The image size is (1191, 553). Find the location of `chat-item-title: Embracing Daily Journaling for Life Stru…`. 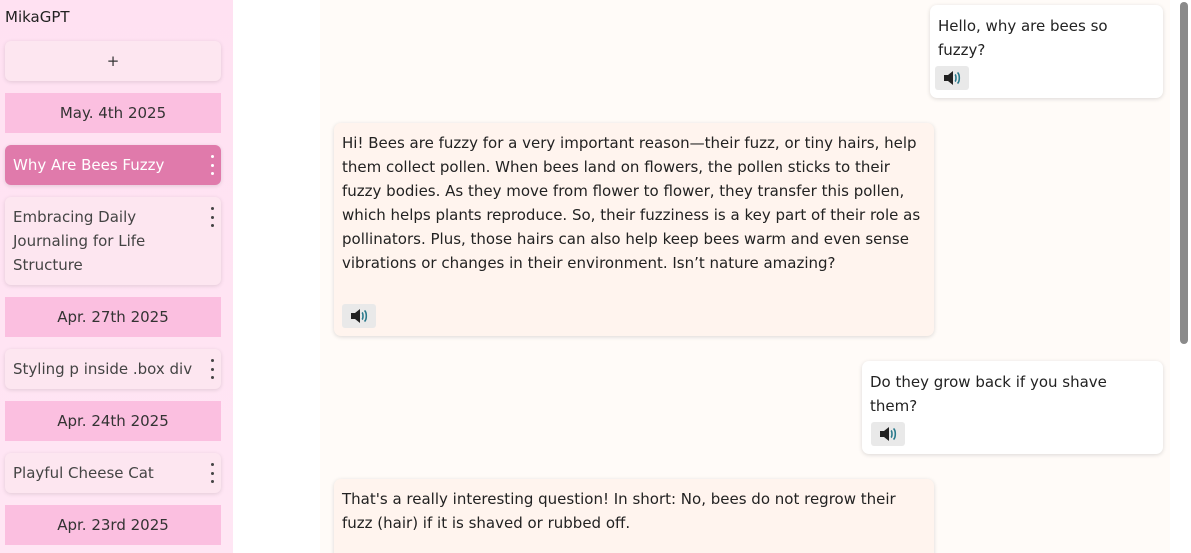

chat-item-title: Embracing Daily Journaling for Life Stru… is located at coordinates (79, 241).